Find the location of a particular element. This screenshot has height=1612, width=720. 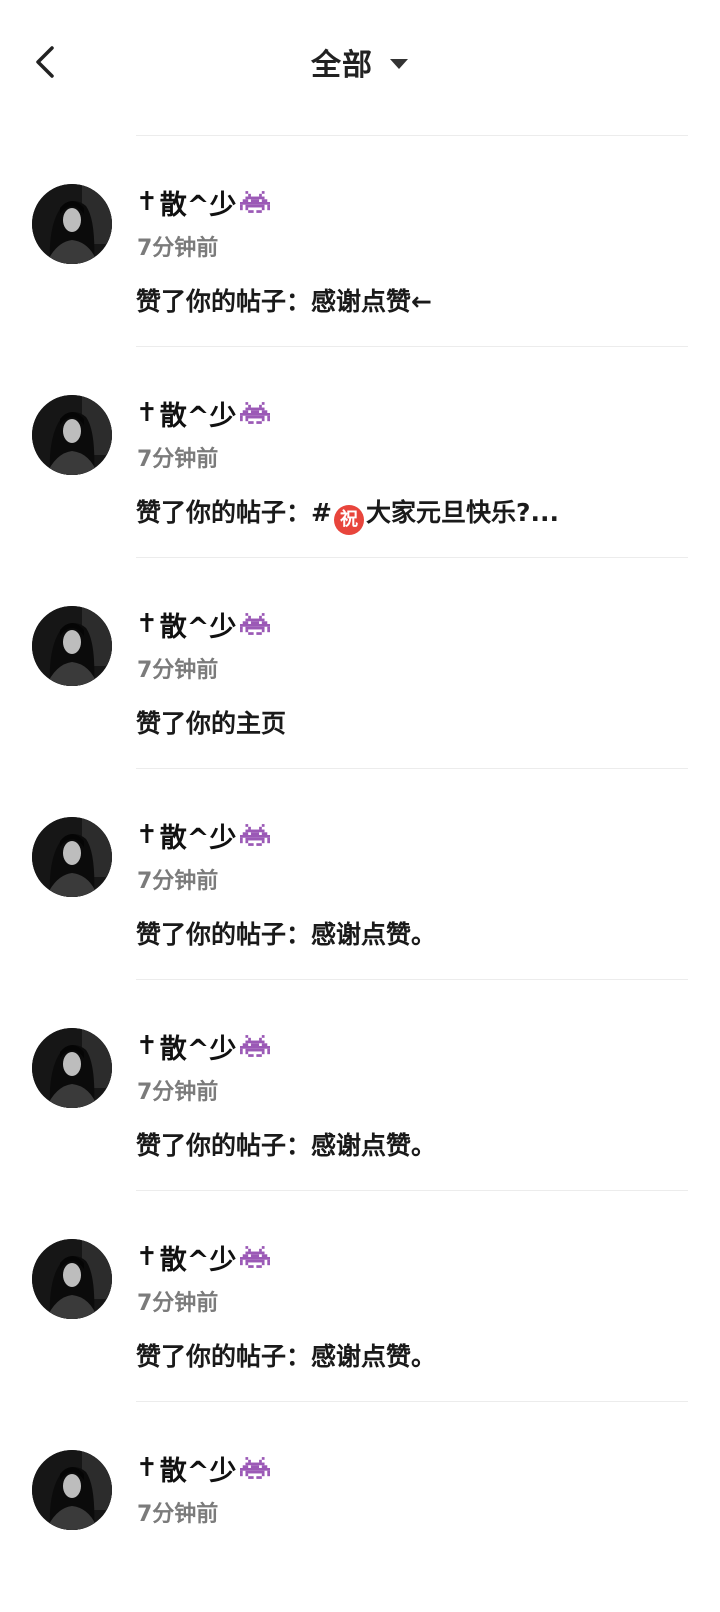

message-hashtag: # is located at coordinates (321, 512).